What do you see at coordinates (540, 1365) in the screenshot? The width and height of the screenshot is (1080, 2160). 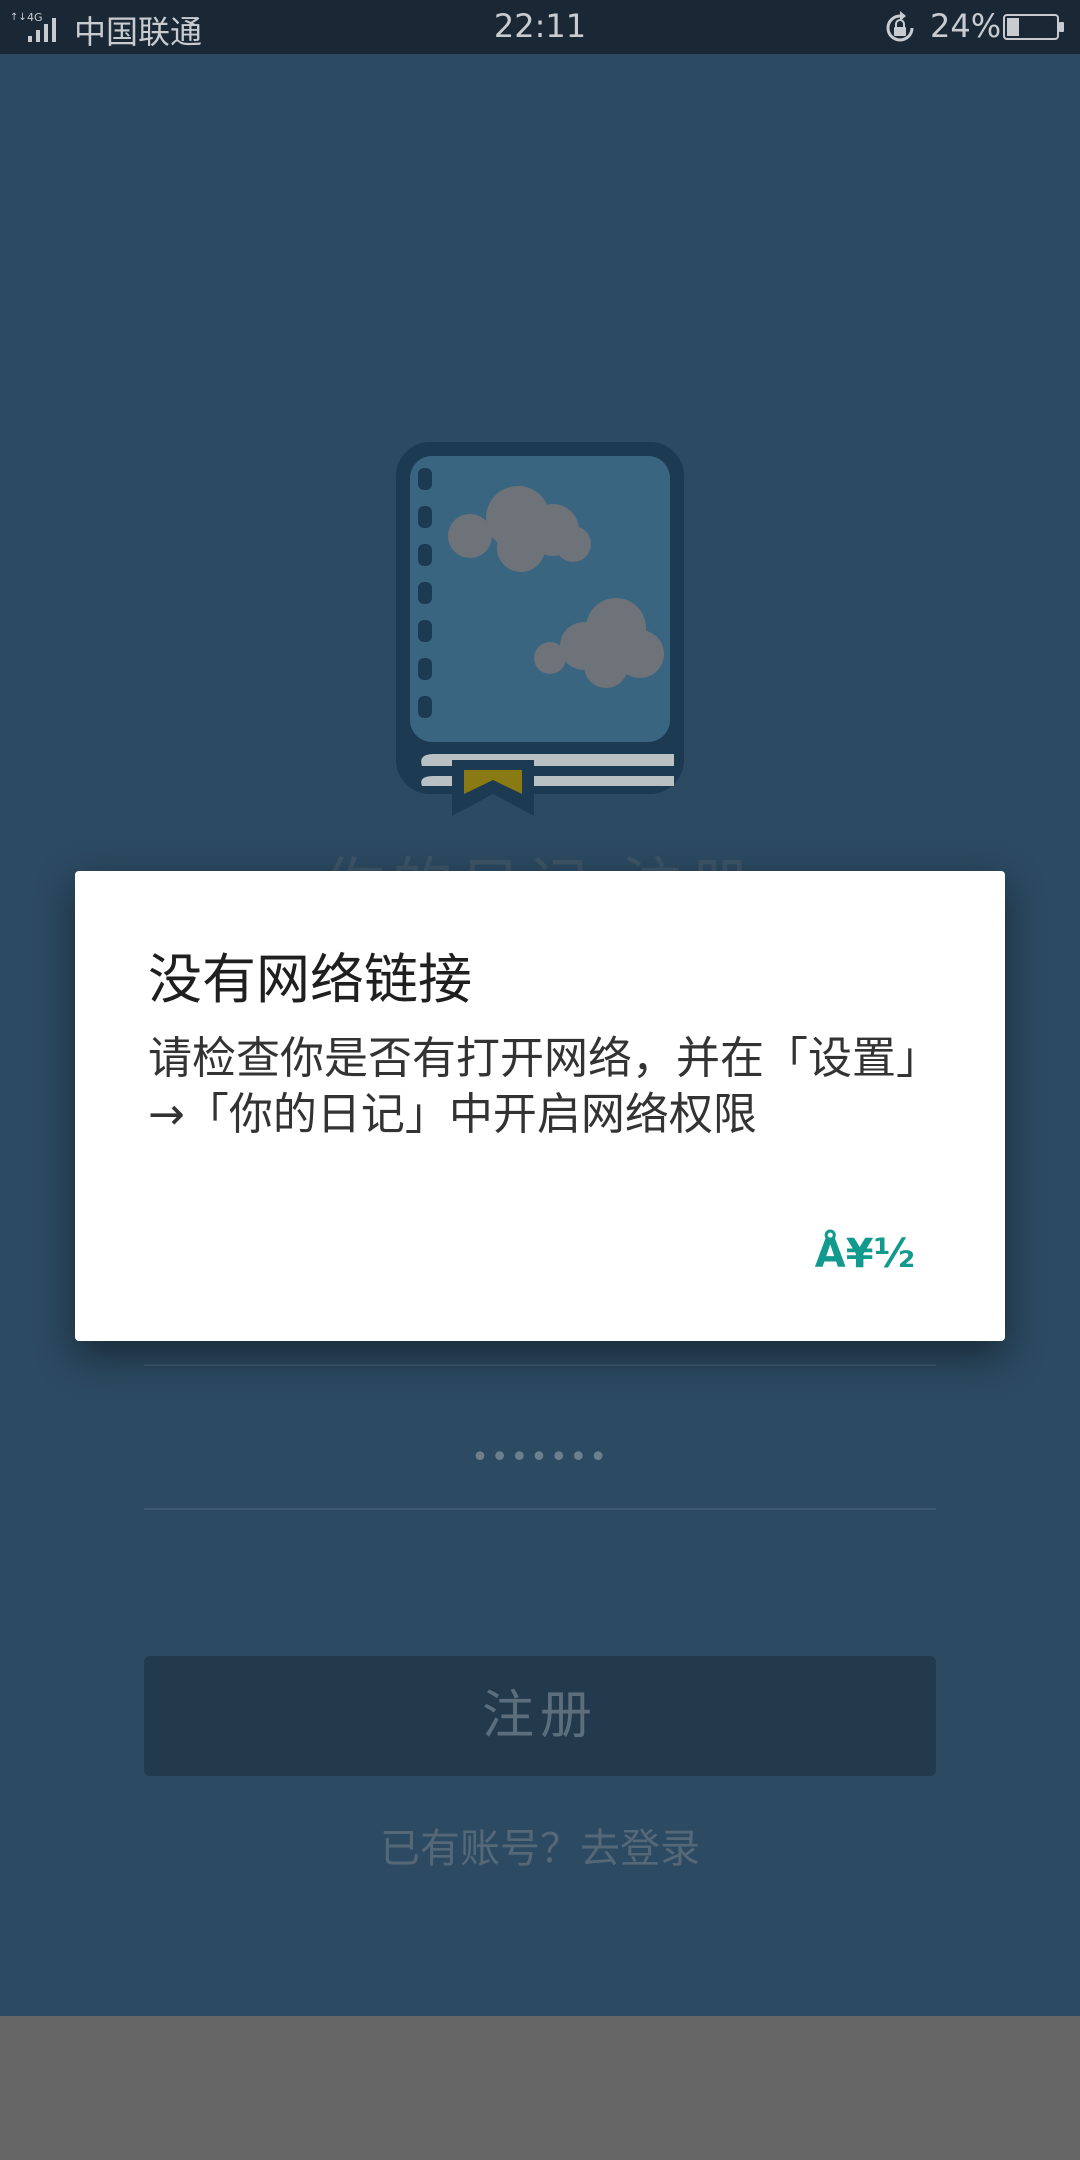 I see `account-field-underline` at bounding box center [540, 1365].